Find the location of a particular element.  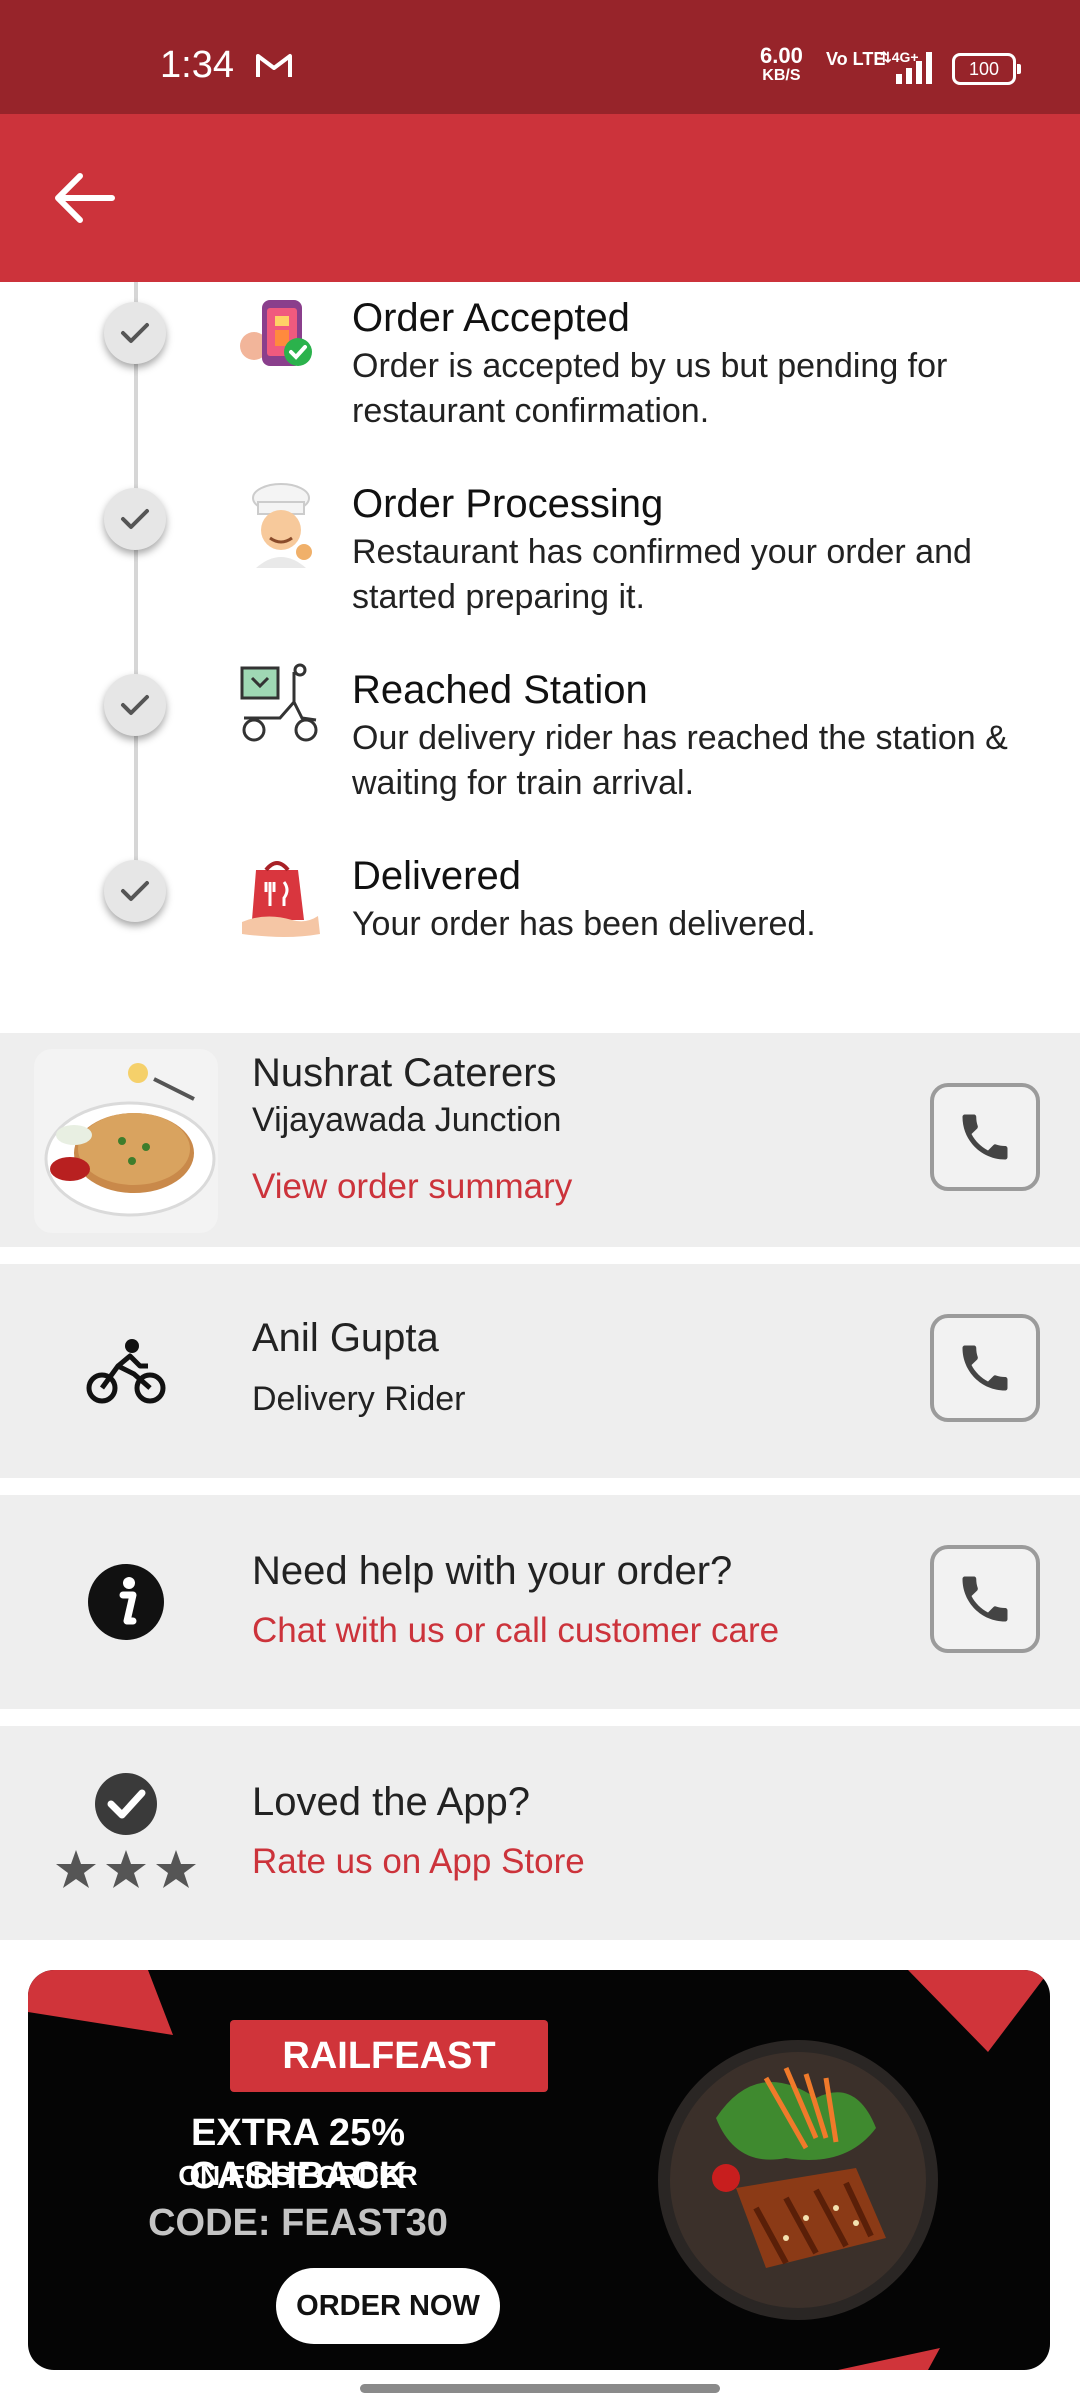

view-order-summary-link: View order summary is located at coordinates (412, 1187).